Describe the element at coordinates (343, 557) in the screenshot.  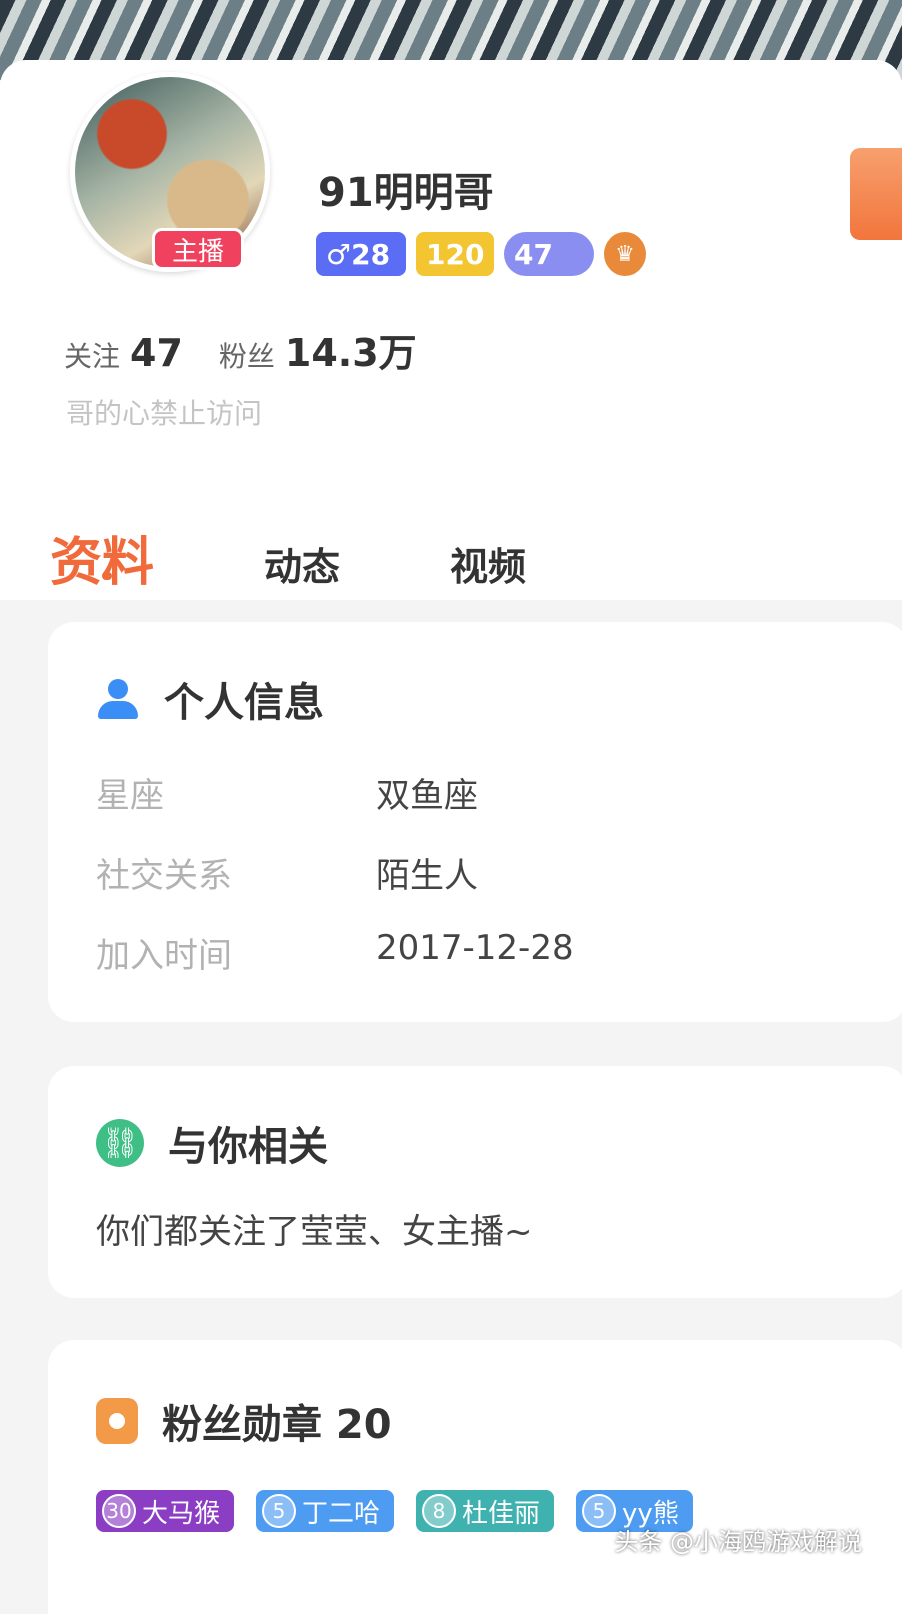
I see `profile-tabs: 资料 动态 视频` at that location.